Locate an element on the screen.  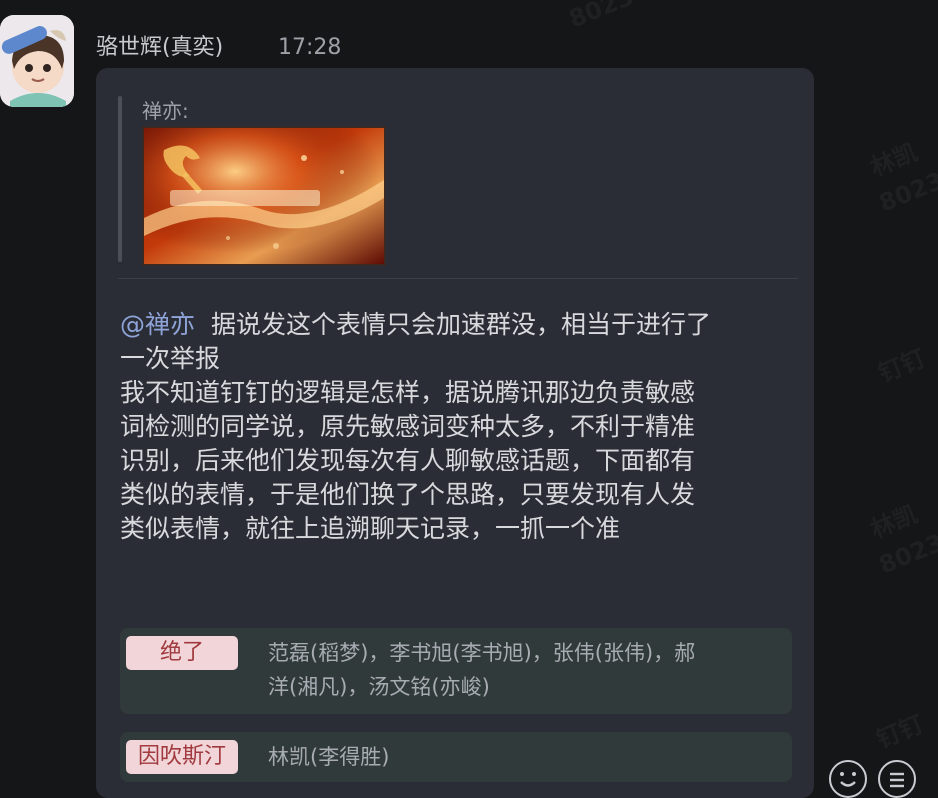
reaction-users-line: 洋(湘凡)，汤文铭(亦峻) is located at coordinates (379, 687).